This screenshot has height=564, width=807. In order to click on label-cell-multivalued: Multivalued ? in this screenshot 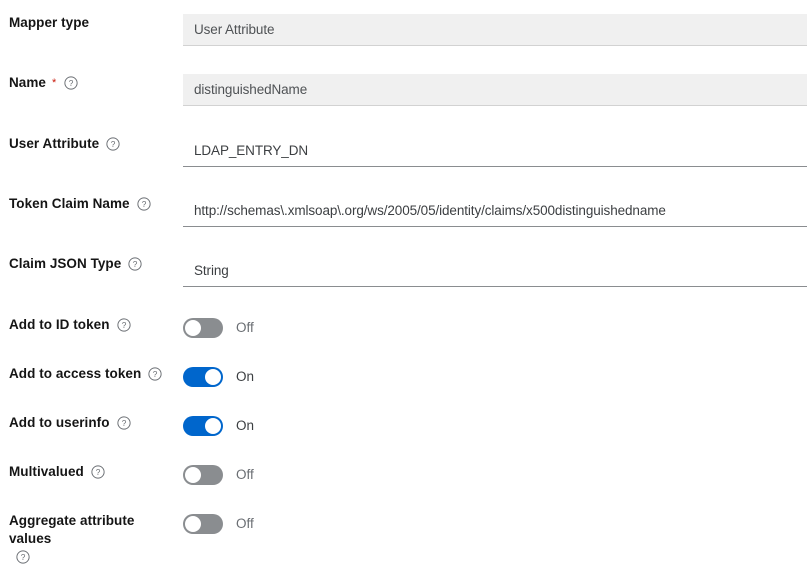, I will do `click(91, 472)`.